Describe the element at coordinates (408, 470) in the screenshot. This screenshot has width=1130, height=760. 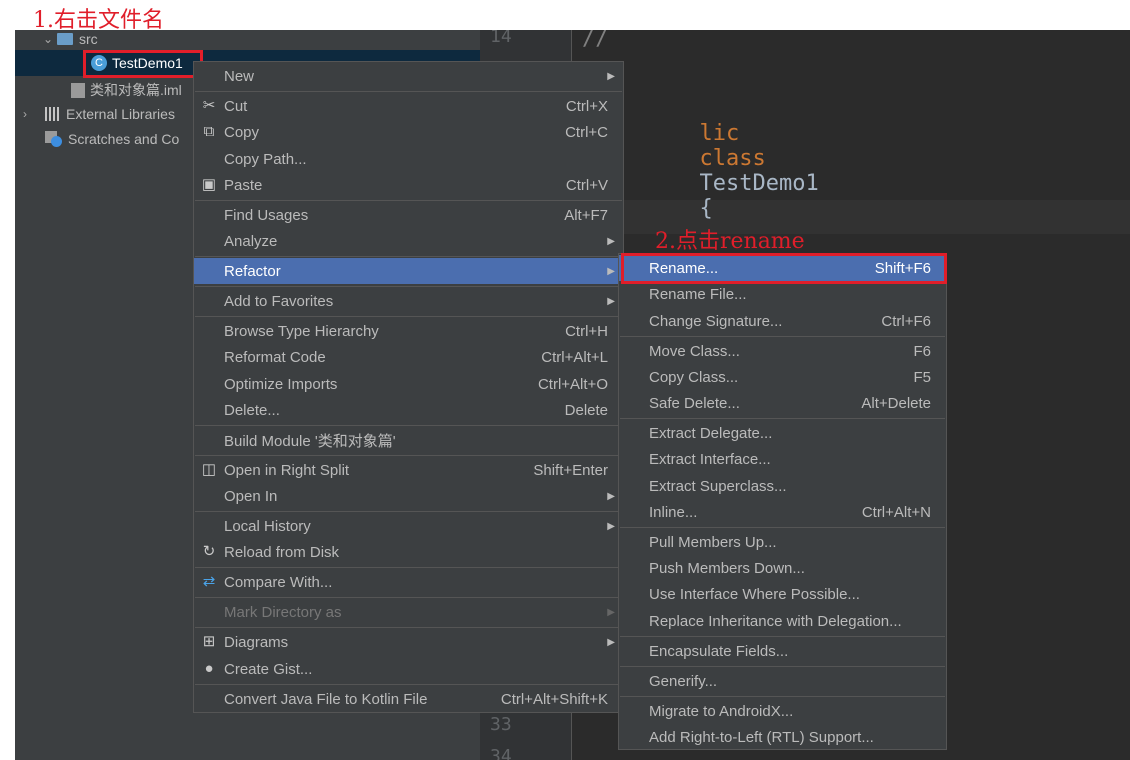
I see `menu-item-open-in-right-split: ◫ Open in Right Split Shift+Enter` at that location.